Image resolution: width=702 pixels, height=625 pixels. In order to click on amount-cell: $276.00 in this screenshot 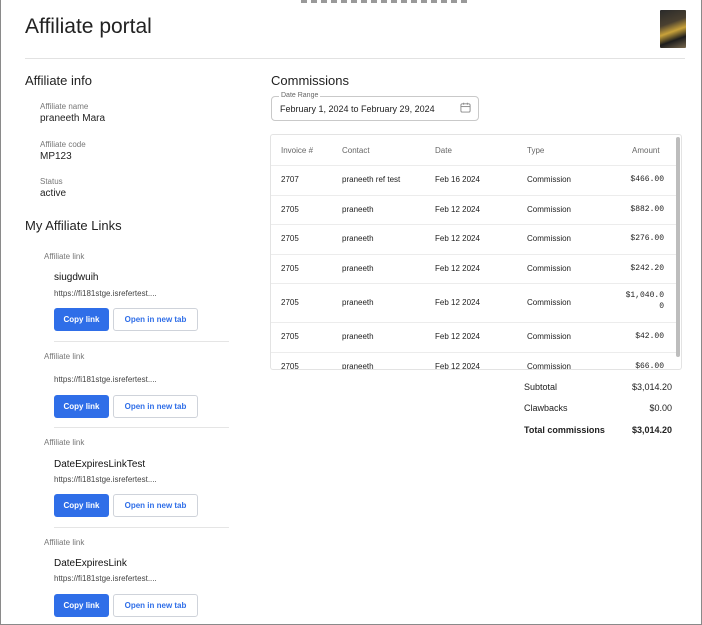, I will do `click(647, 238)`.